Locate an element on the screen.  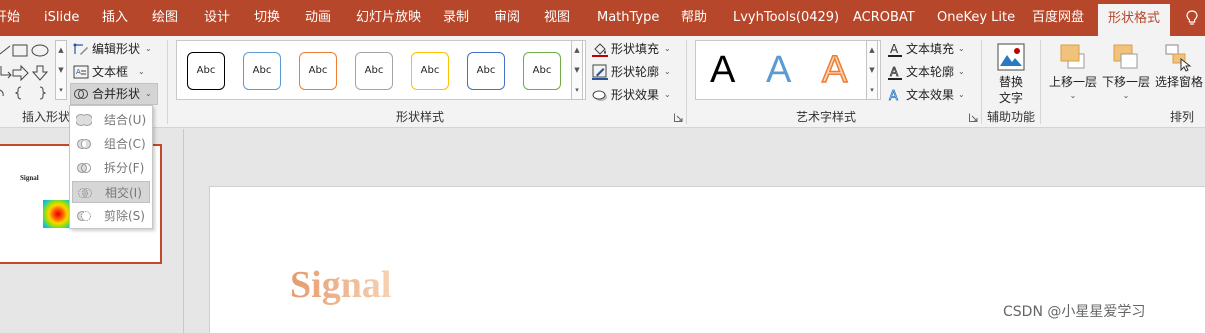
watermark-text: CSDN @小星星爱学习 is located at coordinates (1074, 312).